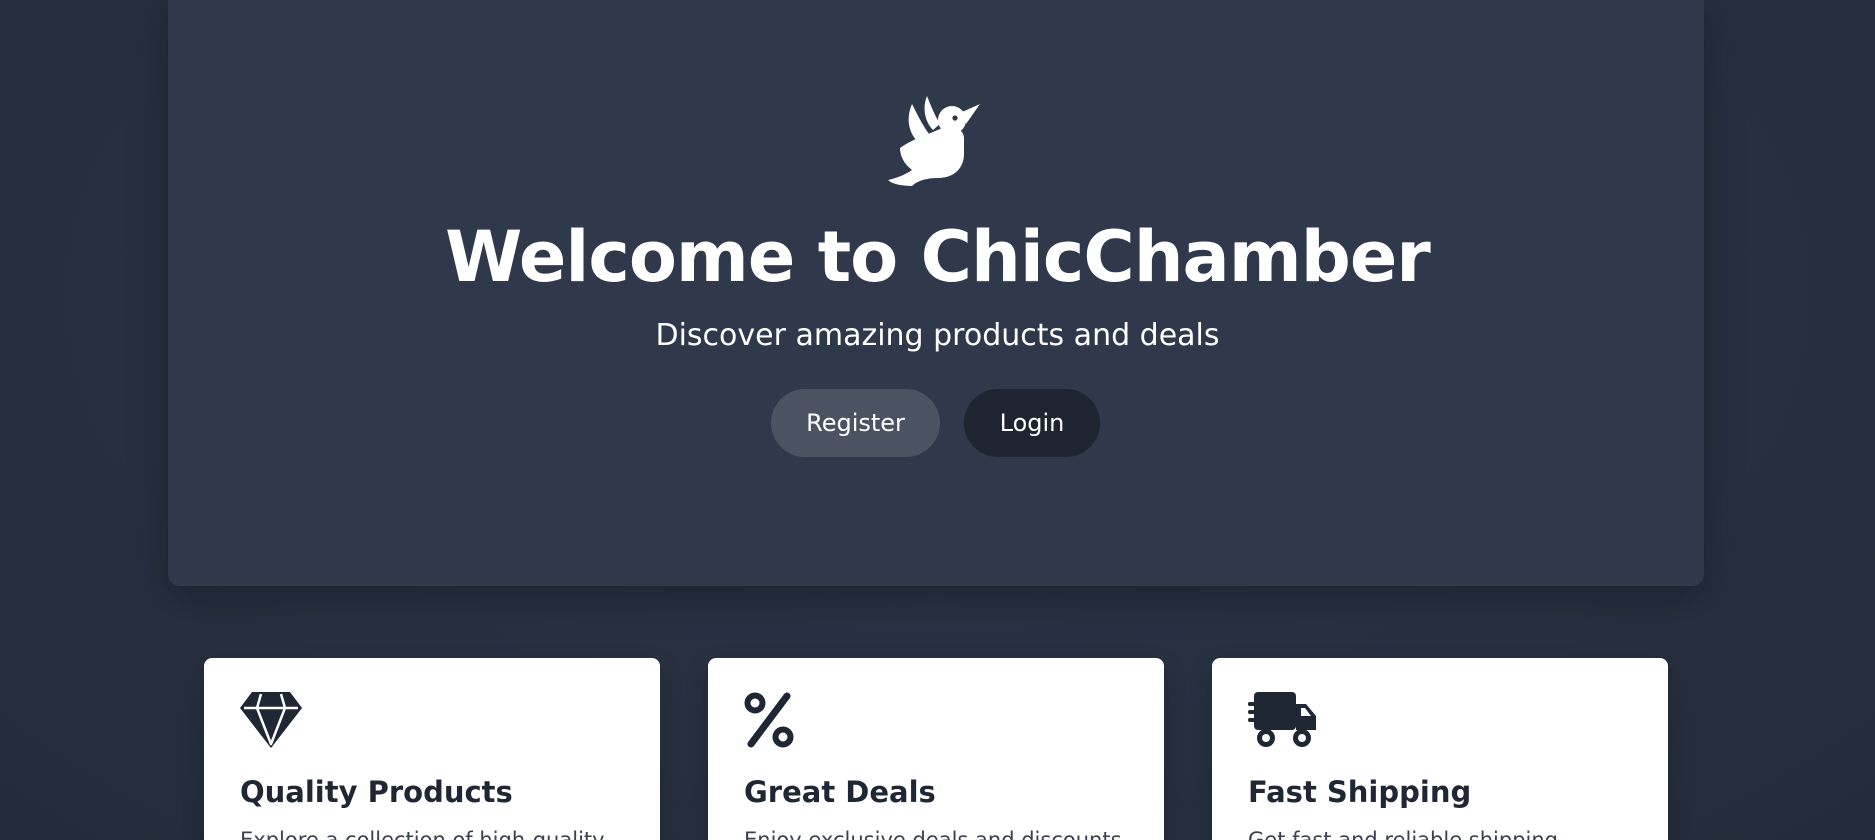  Describe the element at coordinates (376, 792) in the screenshot. I see `feature-title: Quality Products` at that location.